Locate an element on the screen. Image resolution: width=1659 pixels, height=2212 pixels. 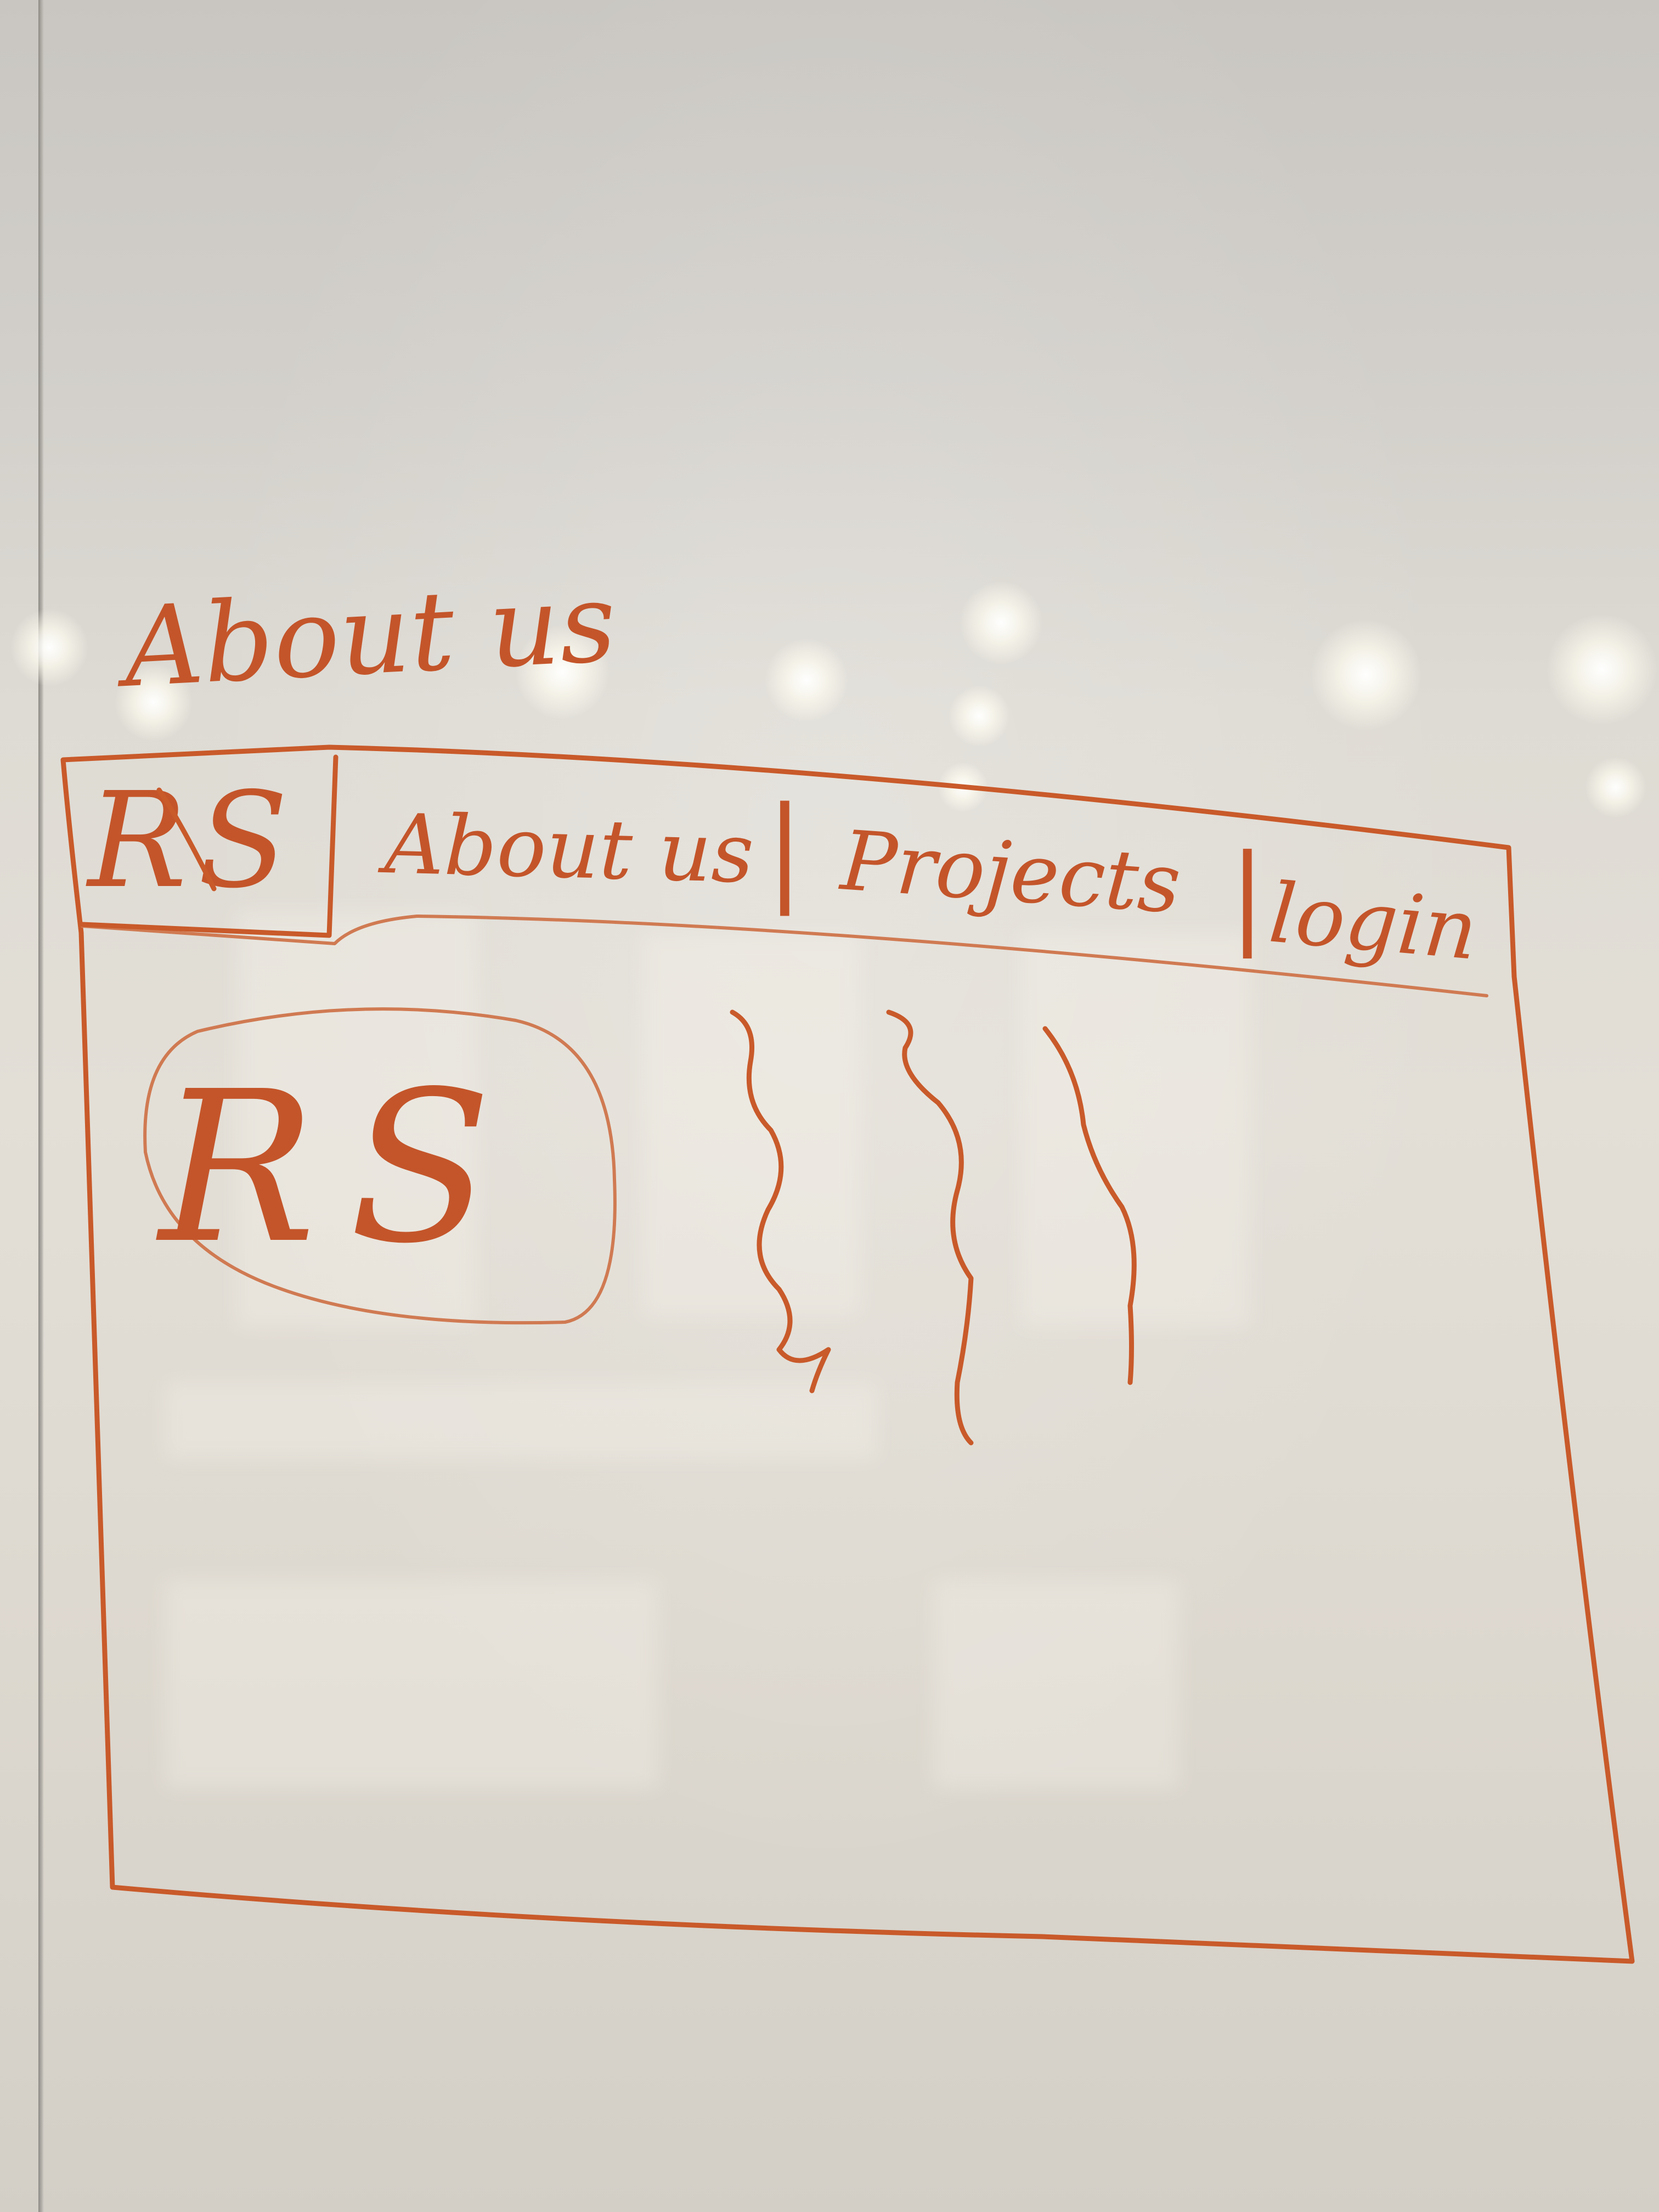
nav-item-about-us: About us is located at coordinates (566, 849).